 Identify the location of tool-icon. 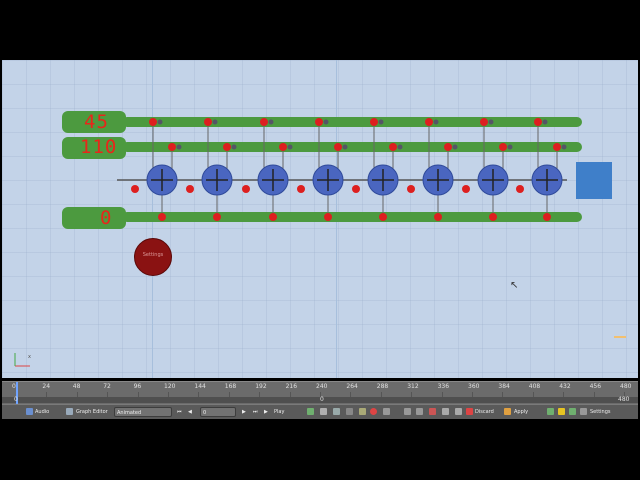
(458, 411).